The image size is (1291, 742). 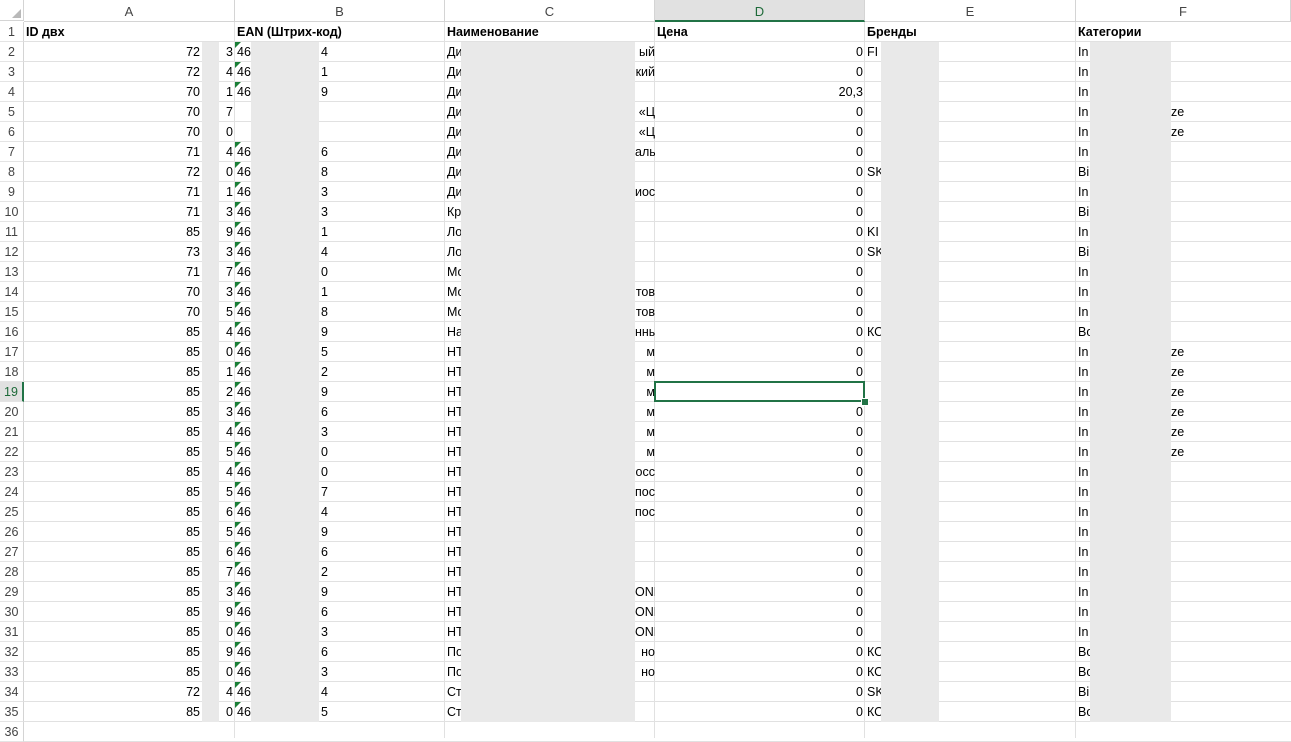 I want to click on row-header-3: 3, so click(x=12, y=72).